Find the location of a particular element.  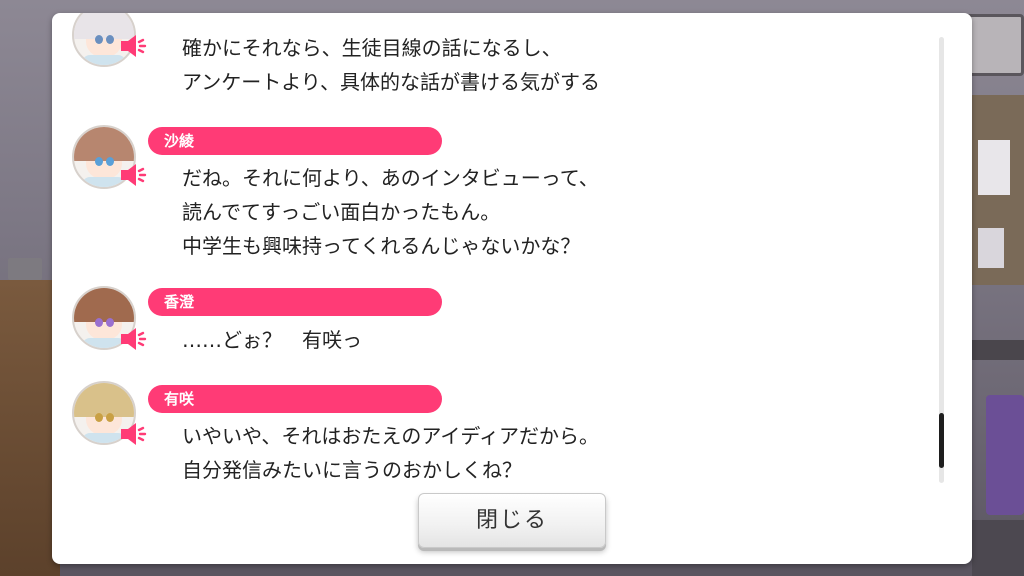

scrollbar-thumb is located at coordinates (941, 440).